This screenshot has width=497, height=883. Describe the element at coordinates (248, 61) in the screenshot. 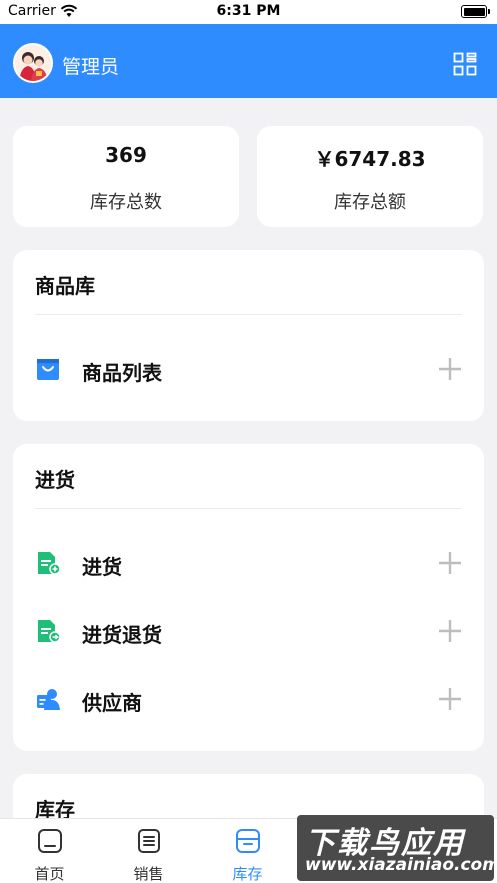

I see `app-header: 管理员` at that location.